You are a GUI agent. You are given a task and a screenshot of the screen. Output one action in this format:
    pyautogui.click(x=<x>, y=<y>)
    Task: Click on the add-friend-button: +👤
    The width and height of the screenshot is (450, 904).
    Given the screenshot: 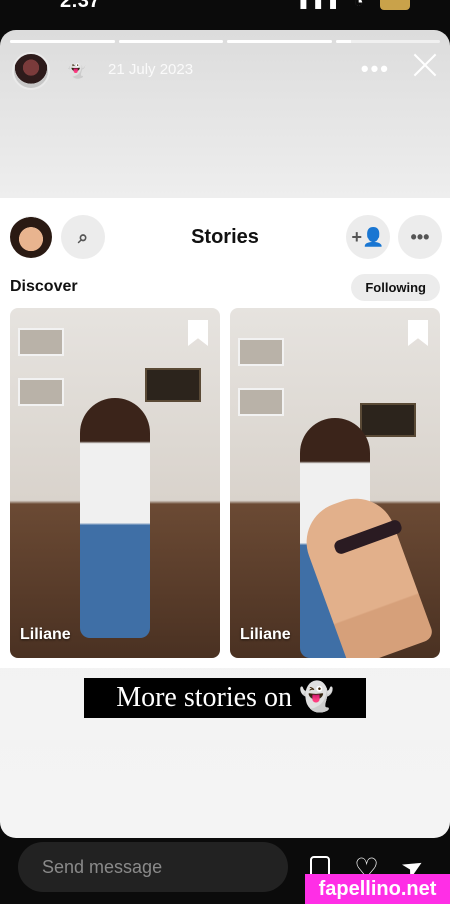 What is the action you would take?
    pyautogui.click(x=368, y=237)
    